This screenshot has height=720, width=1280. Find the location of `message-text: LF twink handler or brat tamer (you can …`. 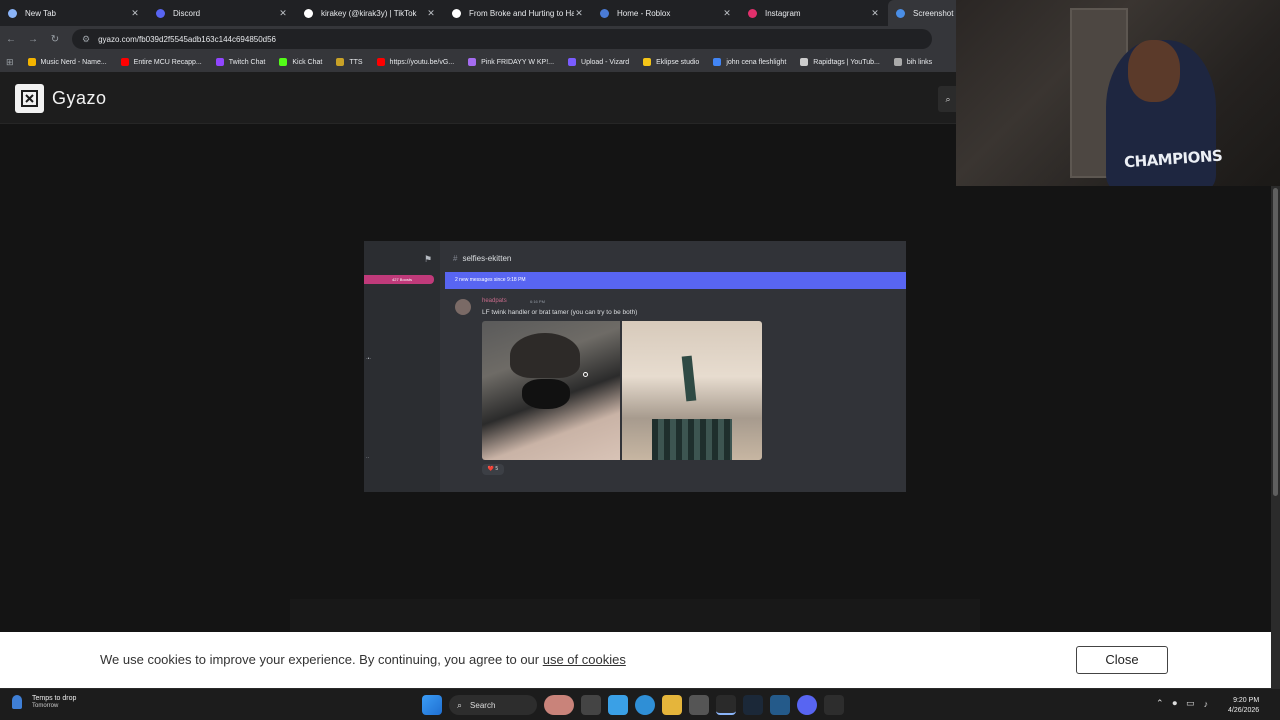

message-text: LF twink handler or brat tamer (you can … is located at coordinates (560, 312).